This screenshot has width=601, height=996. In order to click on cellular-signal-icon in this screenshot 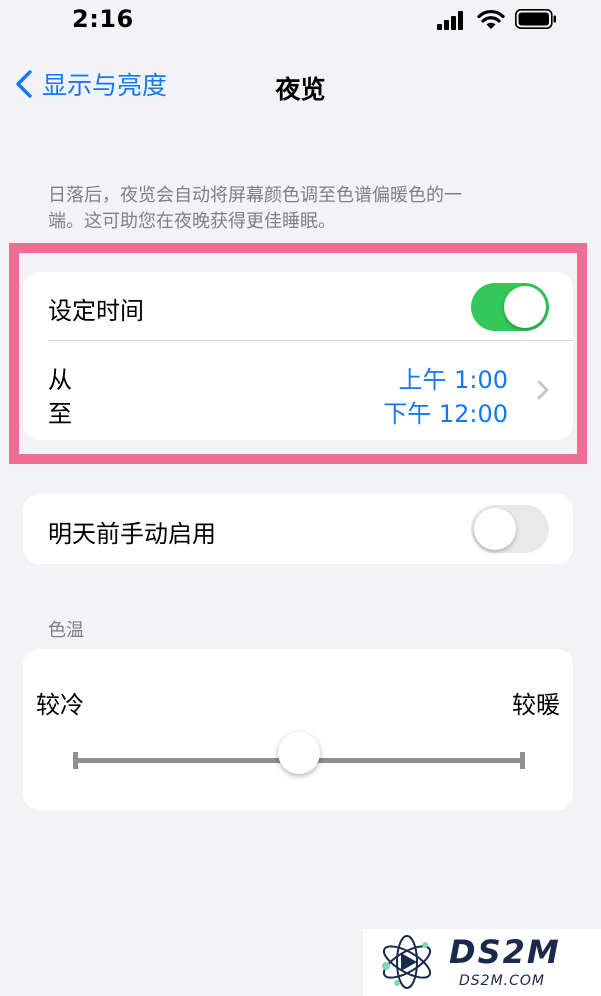, I will do `click(452, 20)`.